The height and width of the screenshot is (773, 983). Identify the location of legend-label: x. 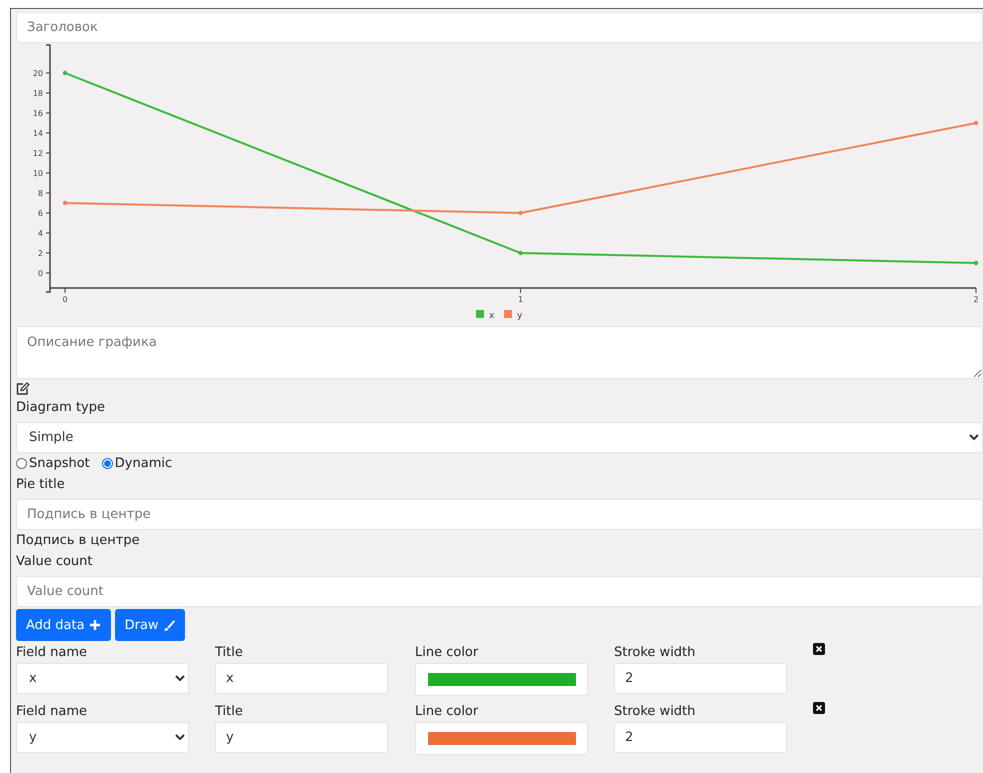
(491, 316).